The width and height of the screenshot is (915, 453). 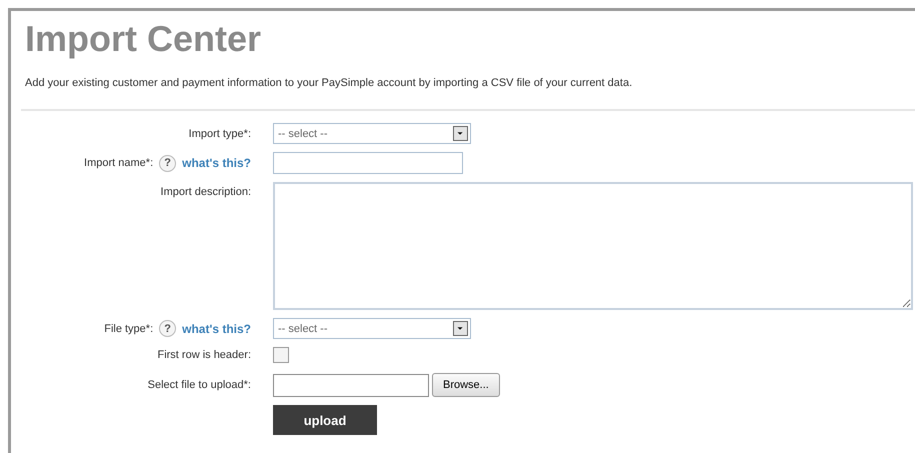 What do you see at coordinates (219, 134) in the screenshot?
I see `field-label: Import type*:` at bounding box center [219, 134].